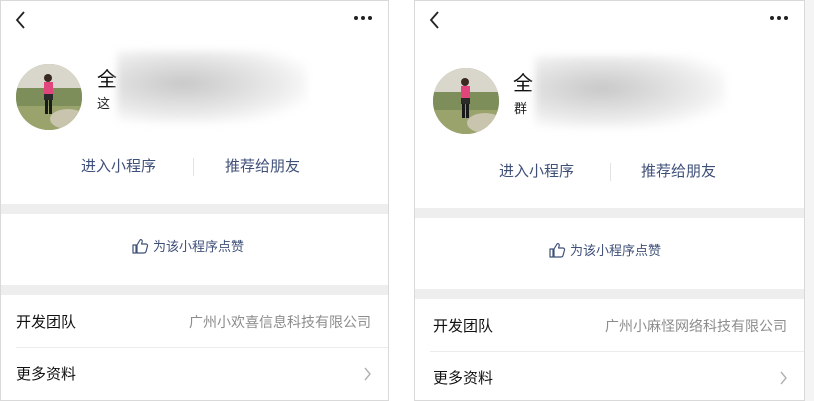 This screenshot has height=401, width=814. What do you see at coordinates (280, 323) in the screenshot?
I see `developer-team-value: 广州小欢喜信息科技有限公司` at bounding box center [280, 323].